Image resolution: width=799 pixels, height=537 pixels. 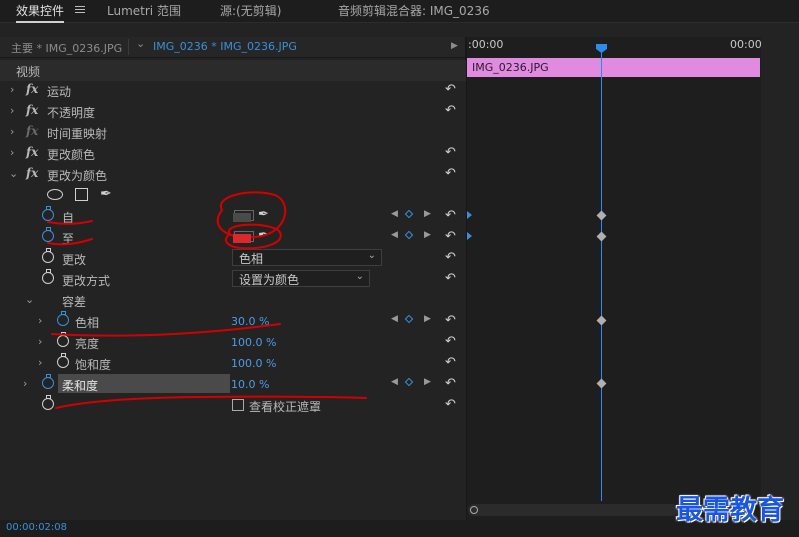 What do you see at coordinates (307, 257) in the screenshot?
I see `change-dropdown: 色相 ⌄` at bounding box center [307, 257].